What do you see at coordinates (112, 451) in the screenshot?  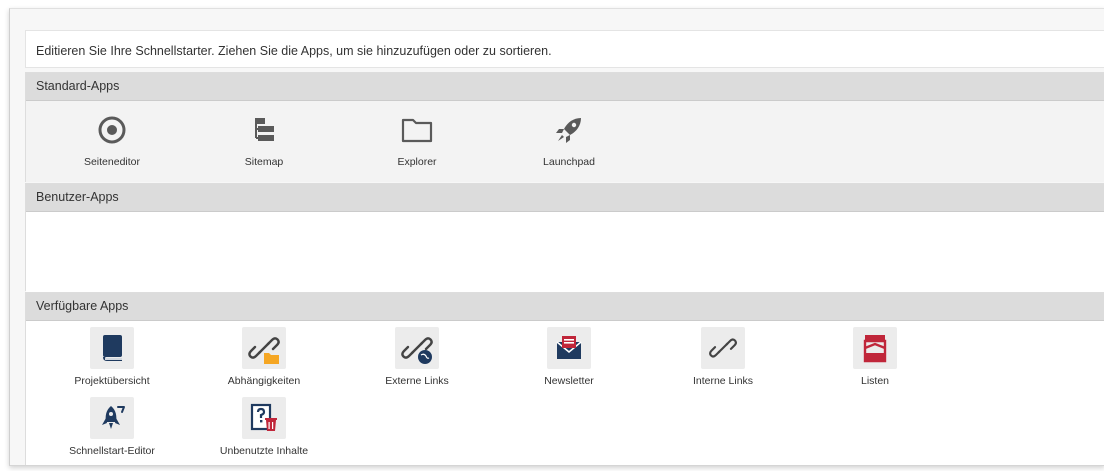 I see `app-label: Schnellstart-Editor` at bounding box center [112, 451].